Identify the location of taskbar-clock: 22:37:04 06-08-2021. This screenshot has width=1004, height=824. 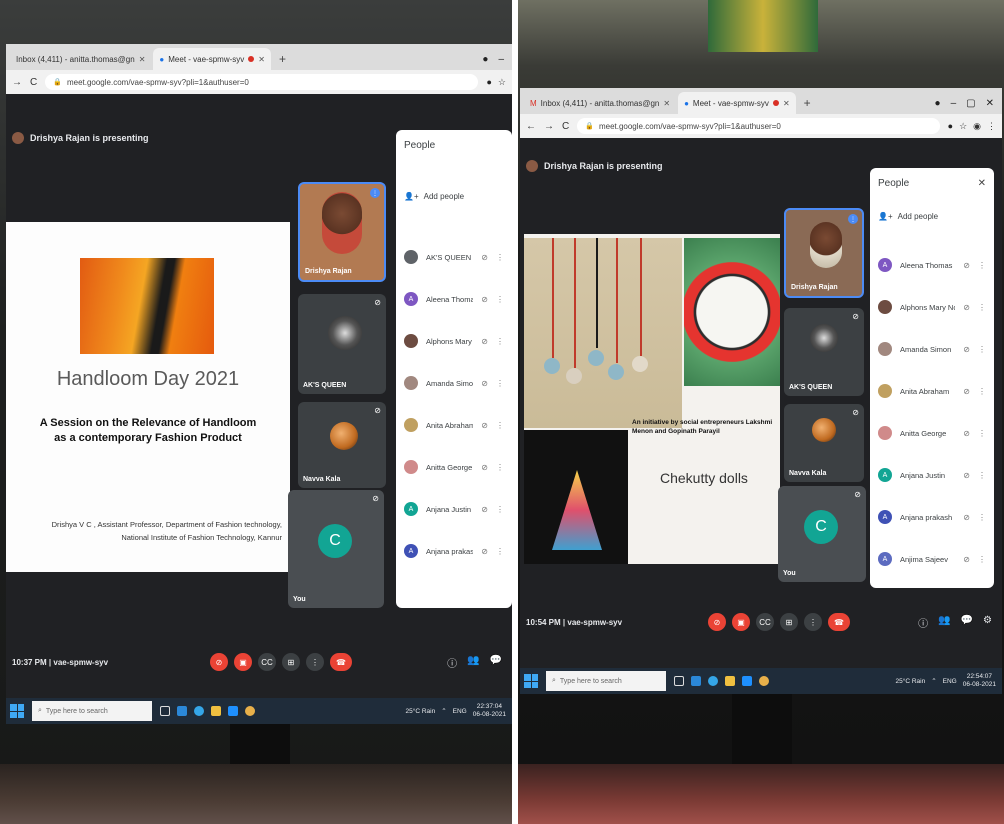
(489, 711).